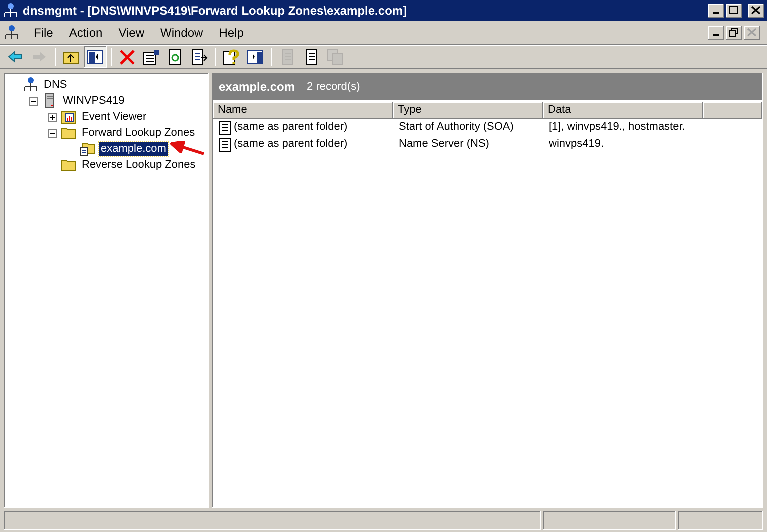 Image resolution: width=767 pixels, height=532 pixels. What do you see at coordinates (333, 87) in the screenshot?
I see `record-count: 2 record(s)` at bounding box center [333, 87].